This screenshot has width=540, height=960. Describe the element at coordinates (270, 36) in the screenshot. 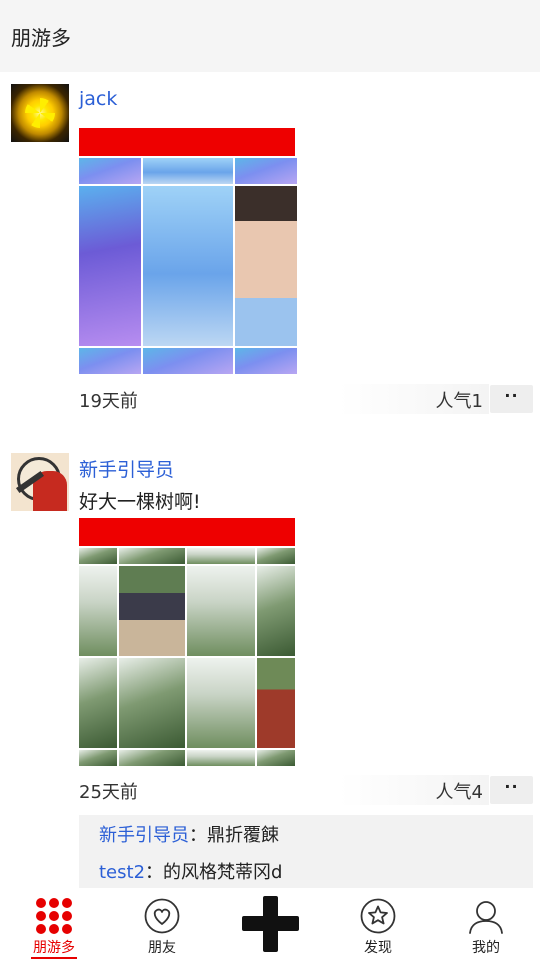

I see `top-bar: 朋游多` at that location.